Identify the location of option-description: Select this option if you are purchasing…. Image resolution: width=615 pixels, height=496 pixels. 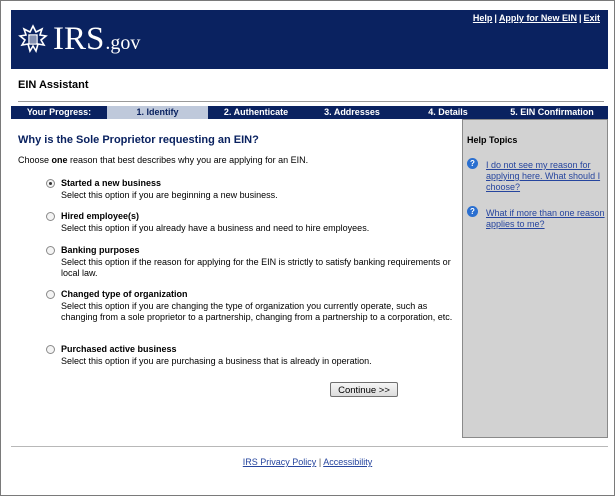
(216, 361).